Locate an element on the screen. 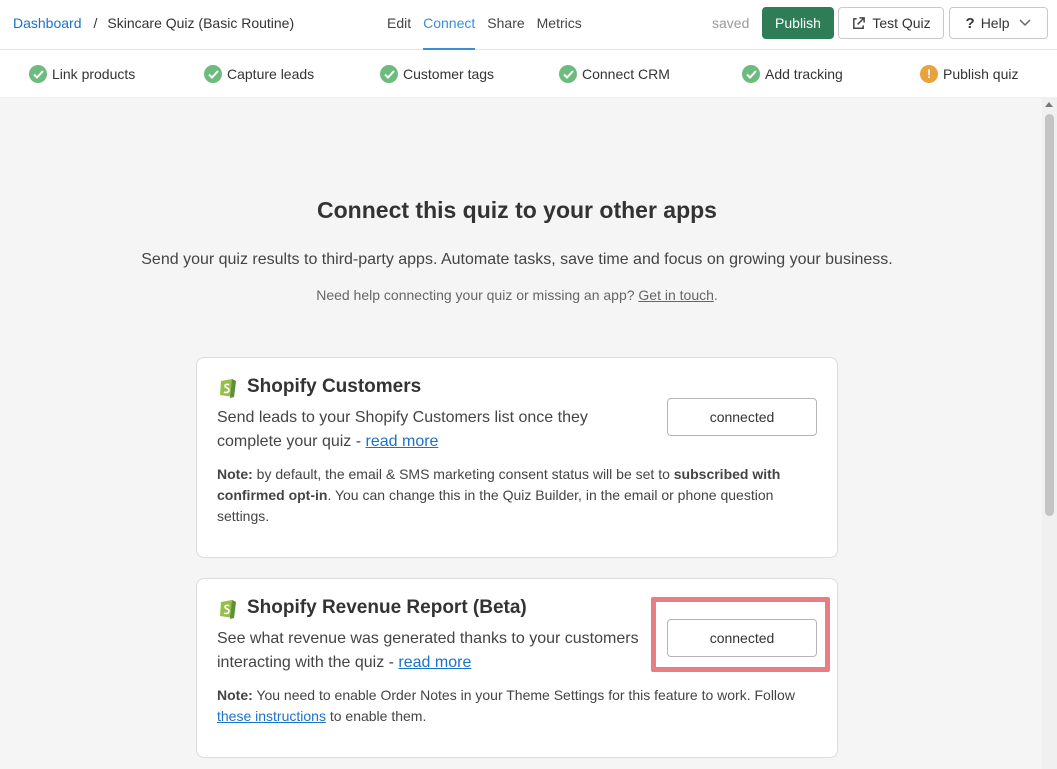 Image resolution: width=1057 pixels, height=769 pixels. main-nav: Edit Connect Share Metrics is located at coordinates (484, 25).